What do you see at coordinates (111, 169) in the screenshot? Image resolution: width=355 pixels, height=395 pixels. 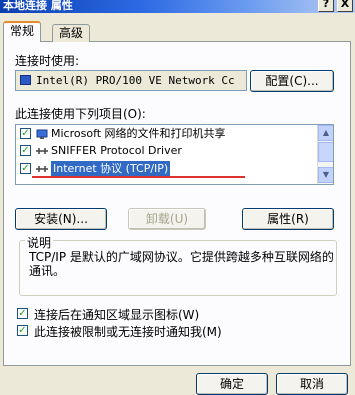 I see `item-label: Internet 协议 (TCP/IP)` at bounding box center [111, 169].